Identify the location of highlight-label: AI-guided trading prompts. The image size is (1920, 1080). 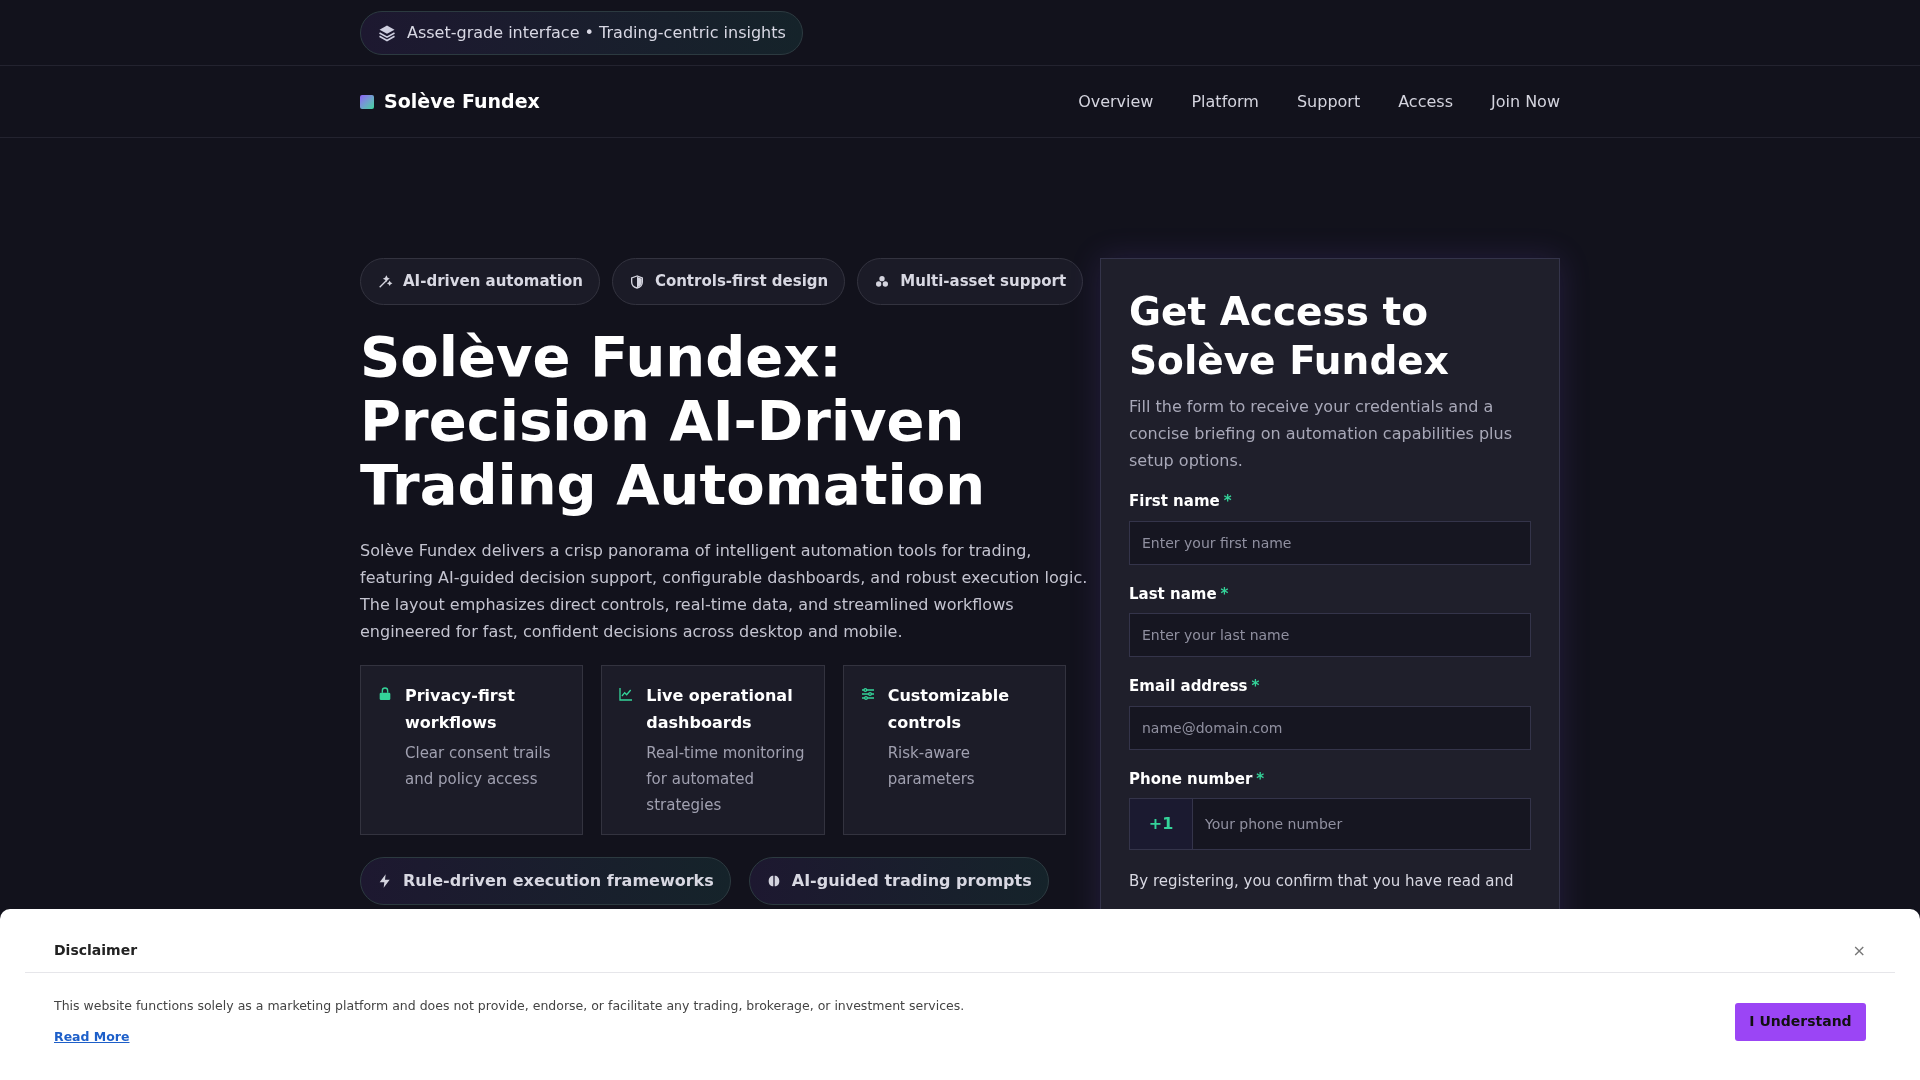
(911, 881).